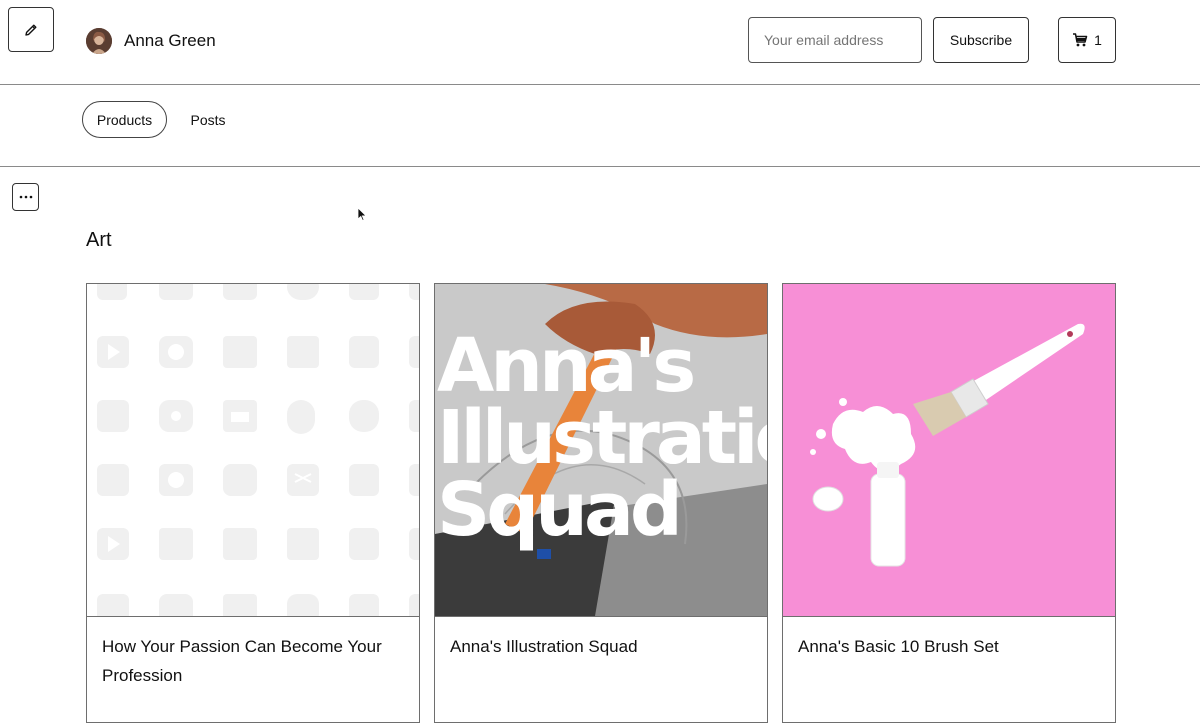  What do you see at coordinates (566, 366) in the screenshot?
I see `image-text-line: Anna's` at bounding box center [566, 366].